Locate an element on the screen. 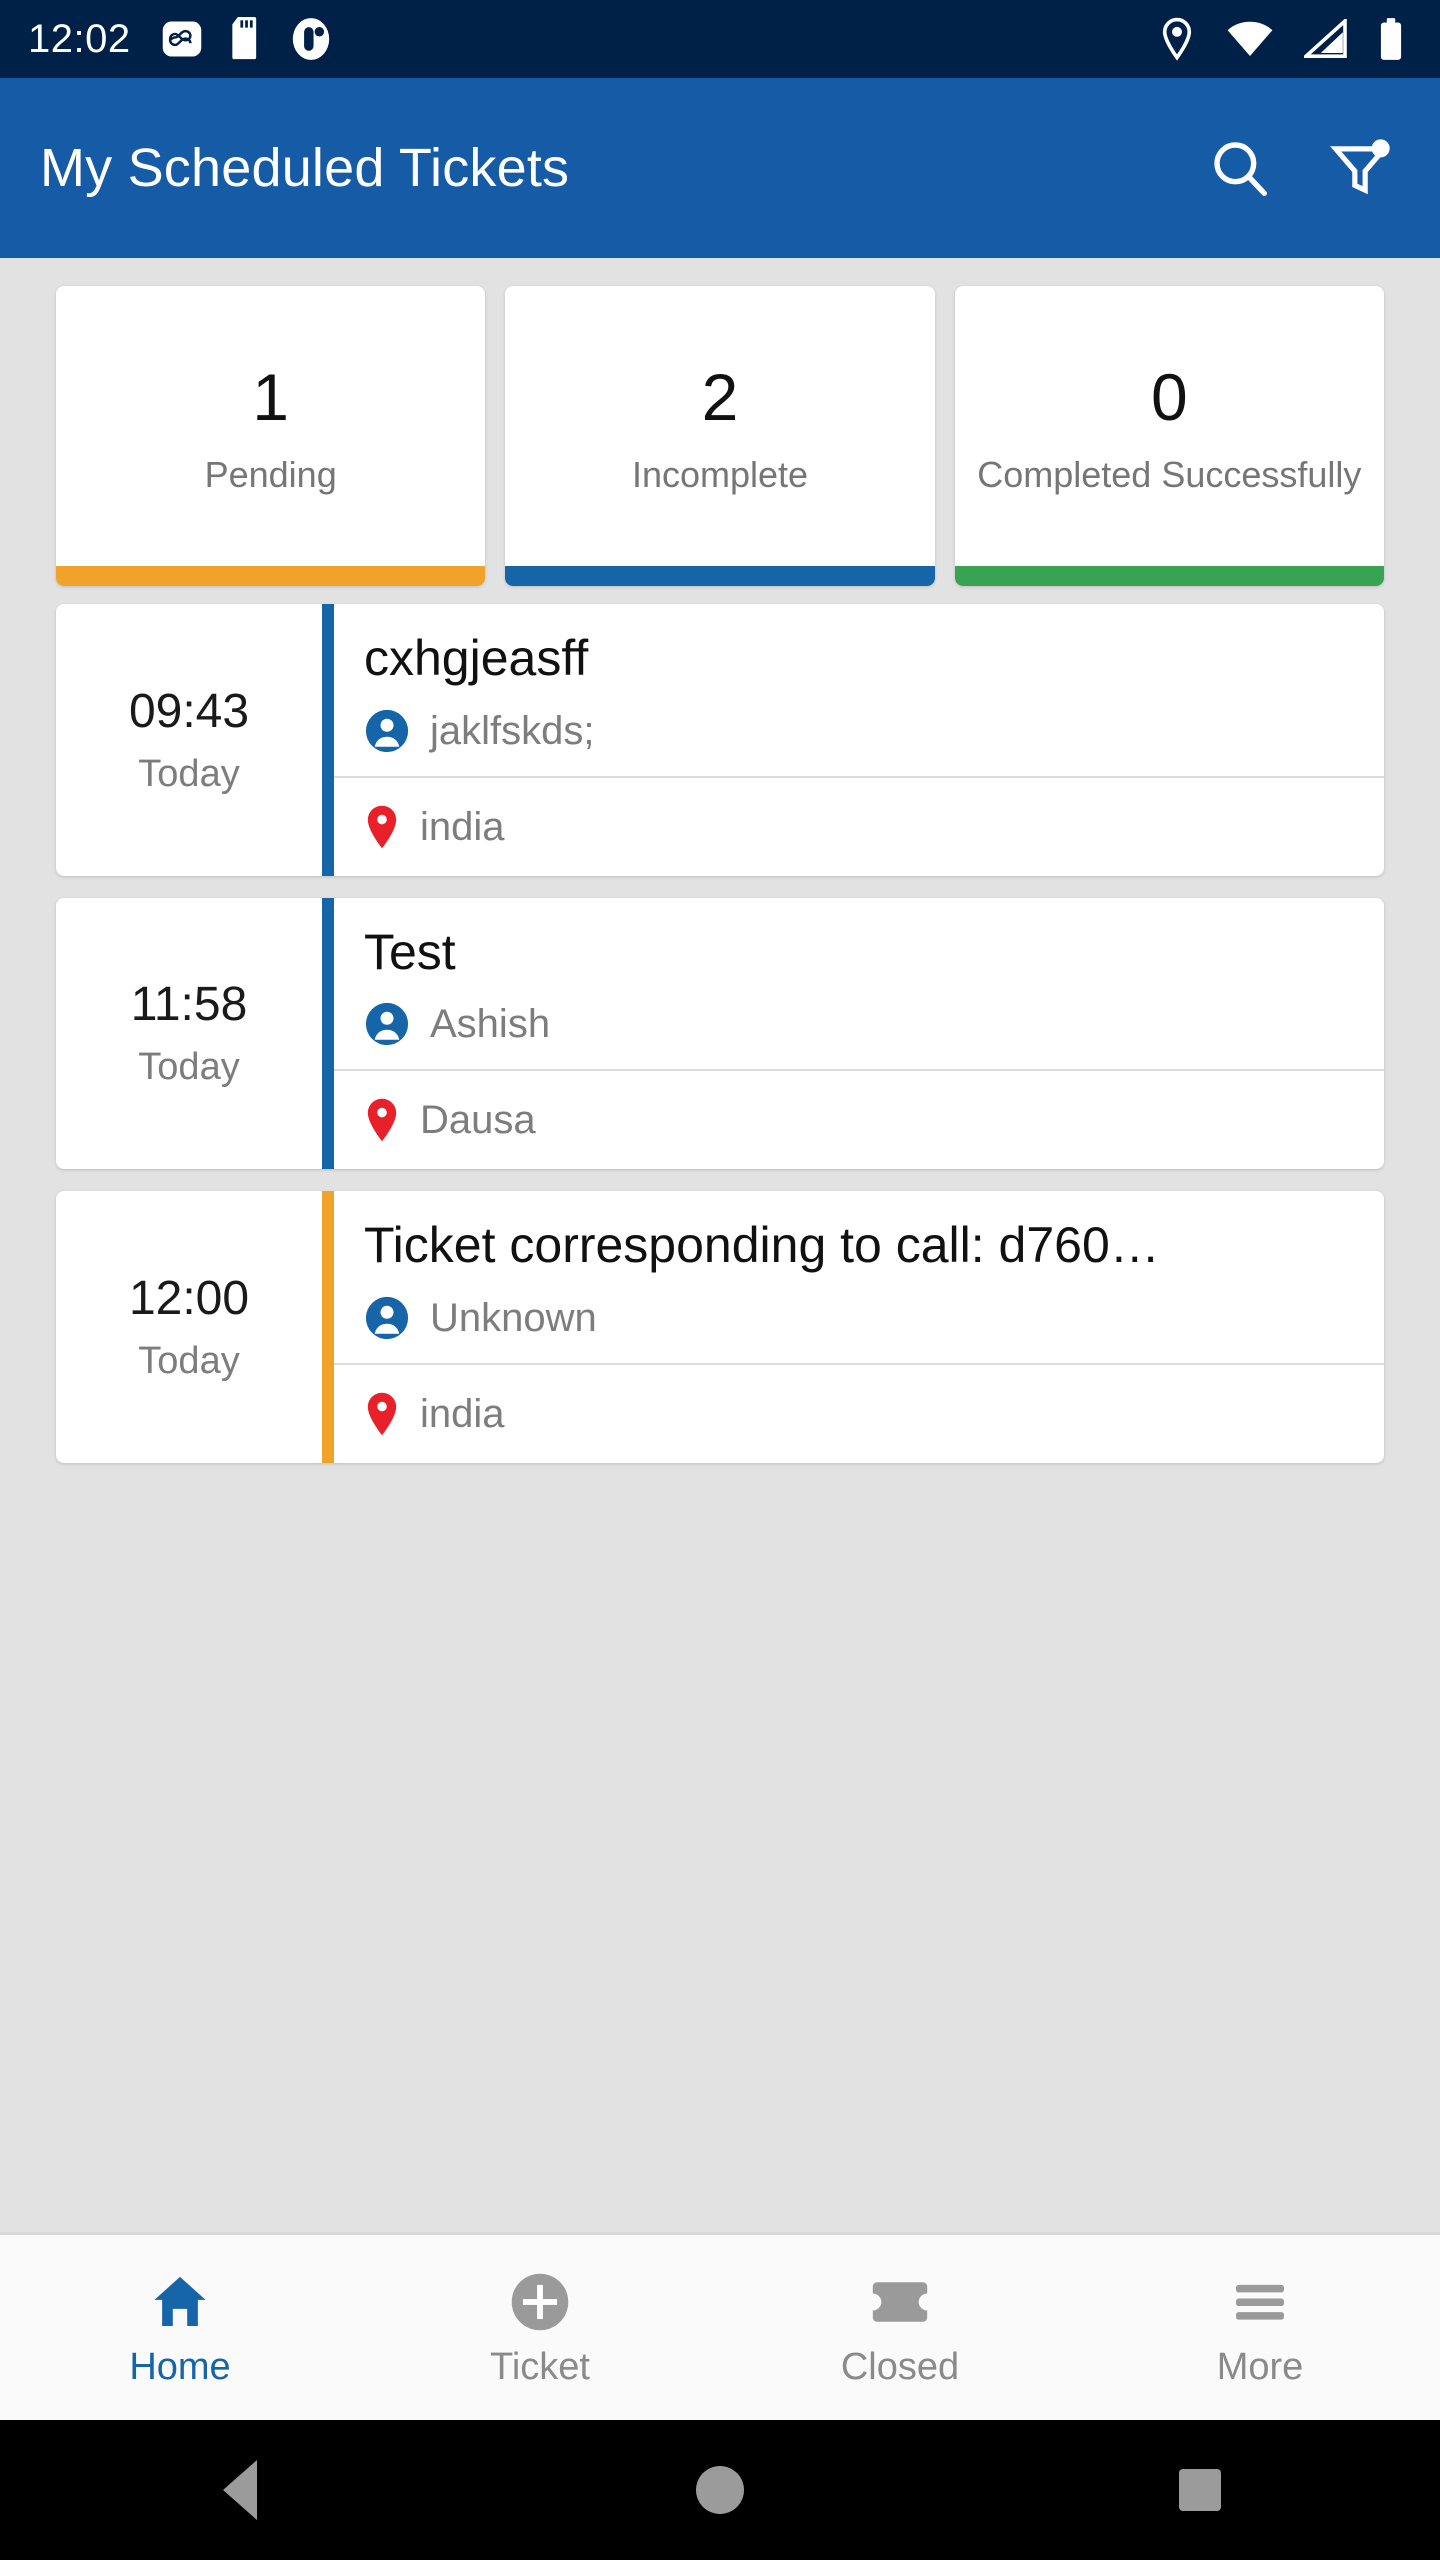  battery-icon is located at coordinates (1391, 39).